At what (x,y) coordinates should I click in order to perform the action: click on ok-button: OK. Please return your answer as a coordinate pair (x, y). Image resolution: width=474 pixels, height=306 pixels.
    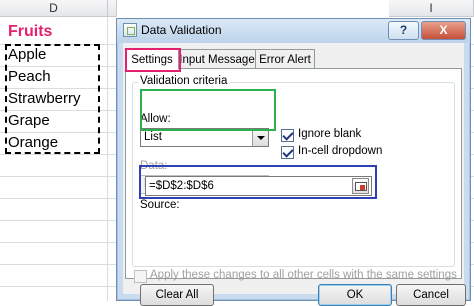
    Looking at the image, I should click on (355, 295).